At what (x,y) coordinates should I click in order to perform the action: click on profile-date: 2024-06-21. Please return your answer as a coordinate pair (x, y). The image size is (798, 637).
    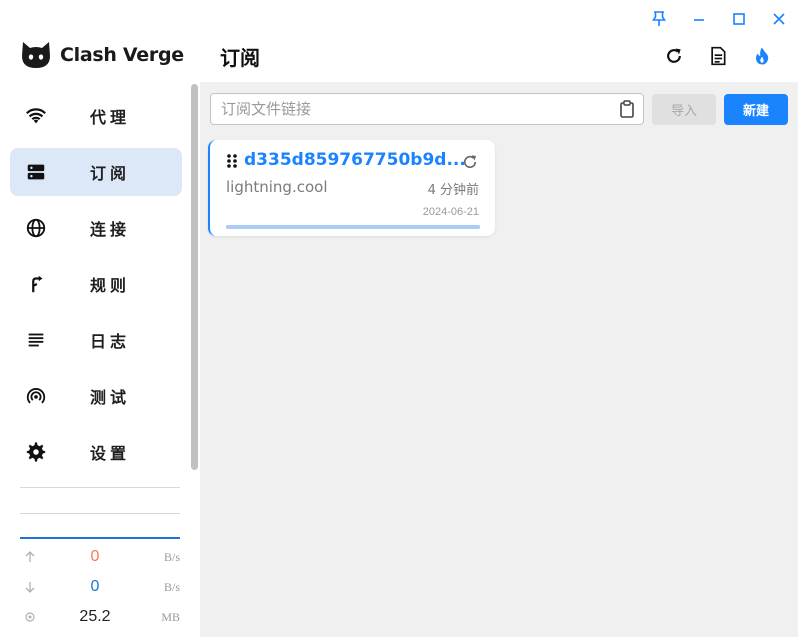
    Looking at the image, I should click on (450, 212).